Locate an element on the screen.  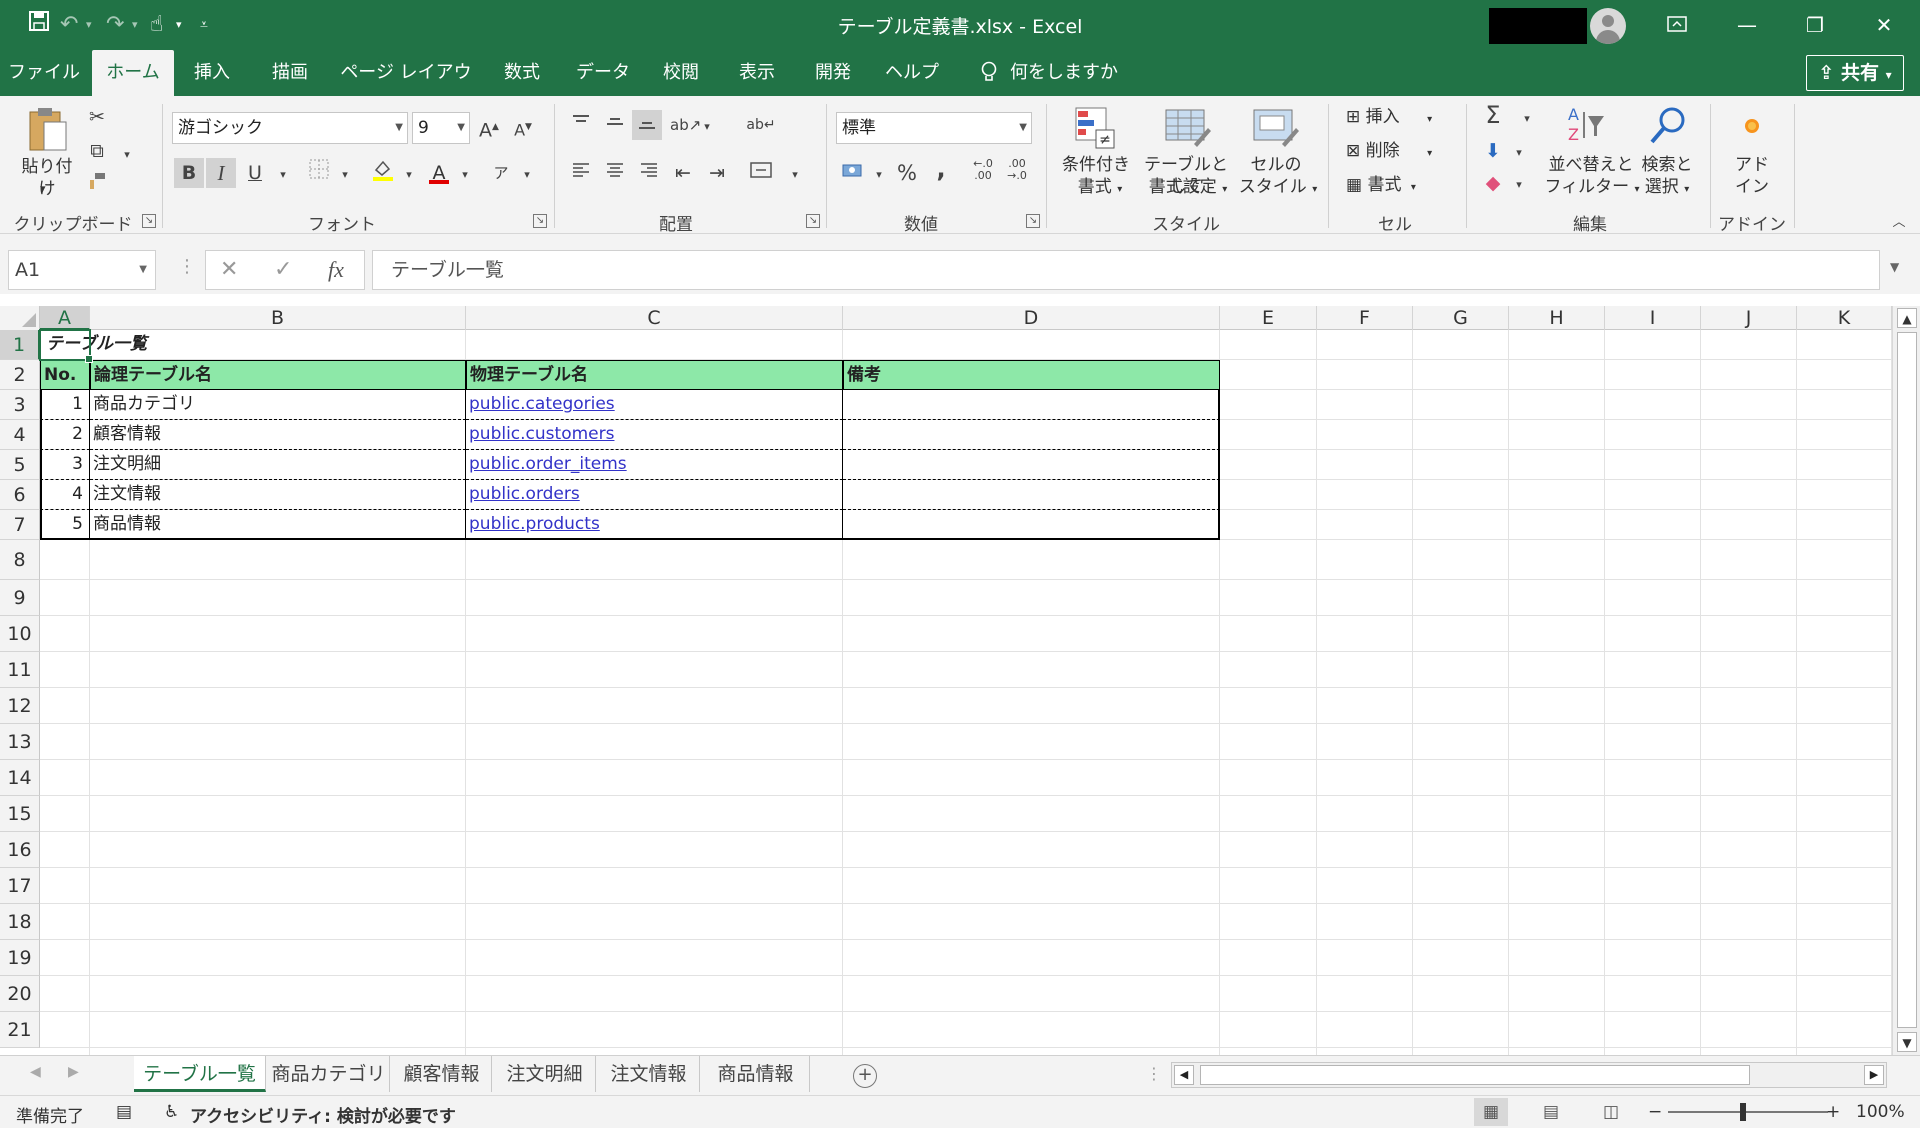
tab-data: データ is located at coordinates (603, 73).